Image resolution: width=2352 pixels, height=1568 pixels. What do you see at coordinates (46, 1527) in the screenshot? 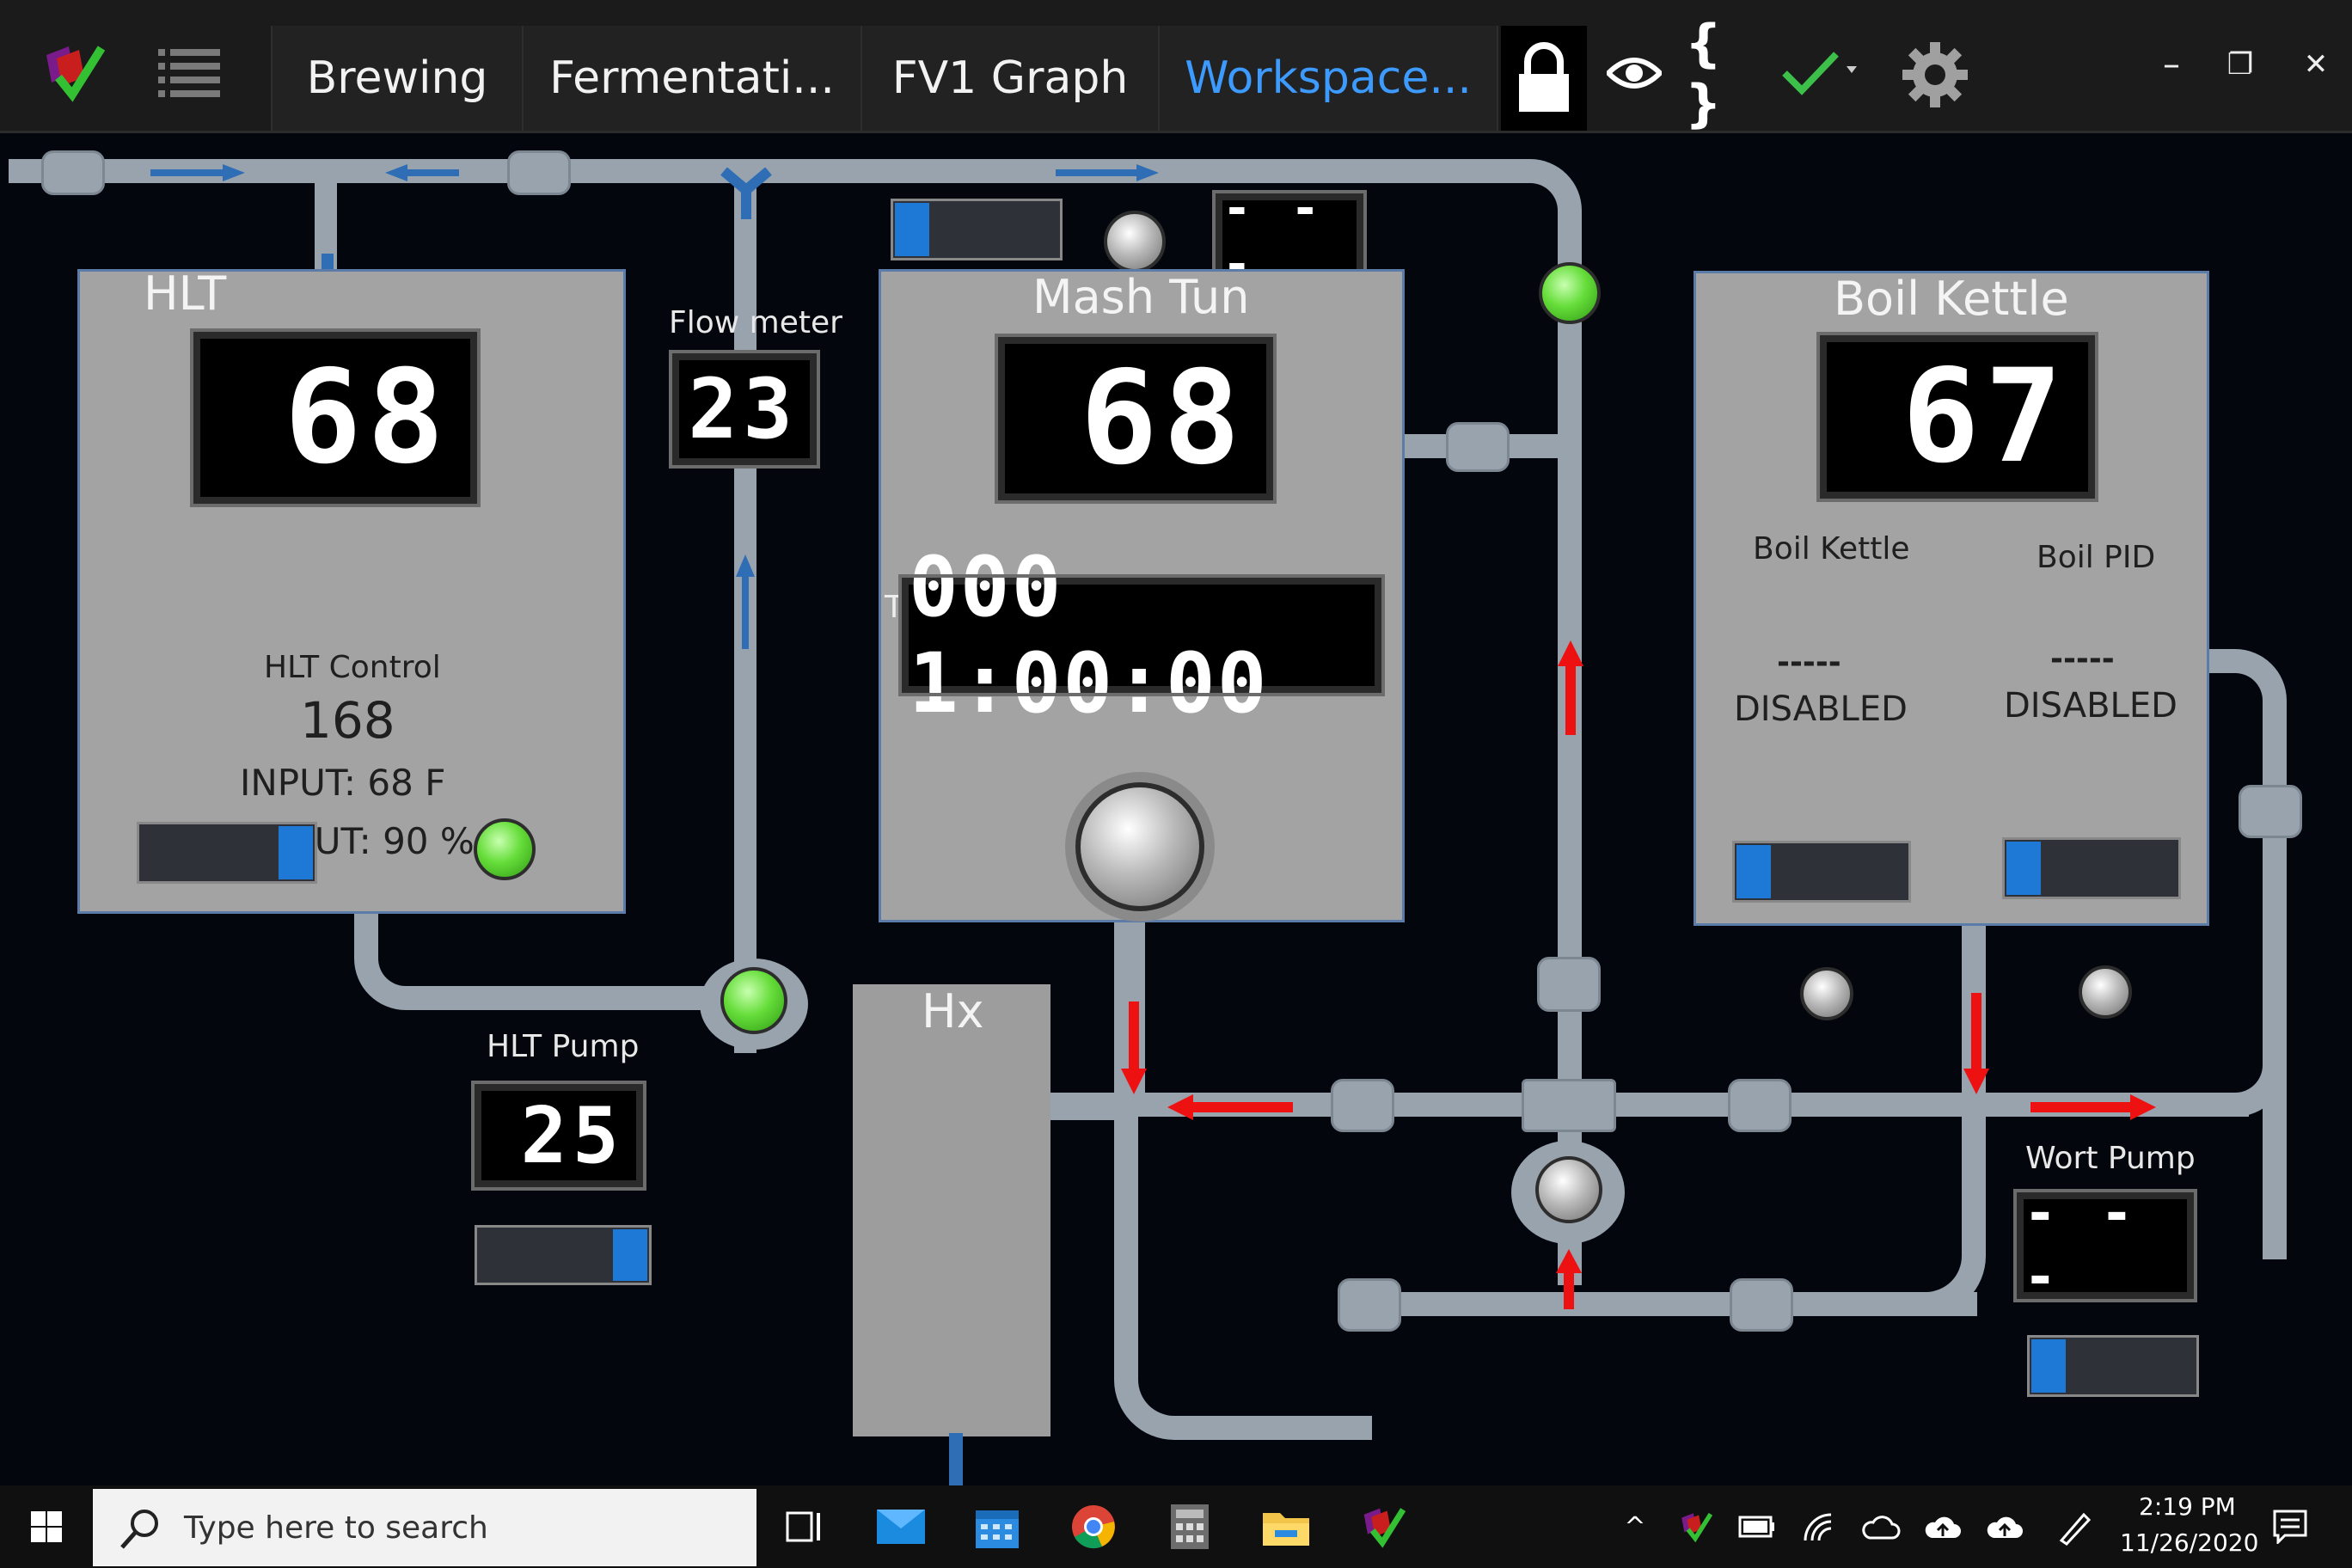
I see `windows-start-icon` at bounding box center [46, 1527].